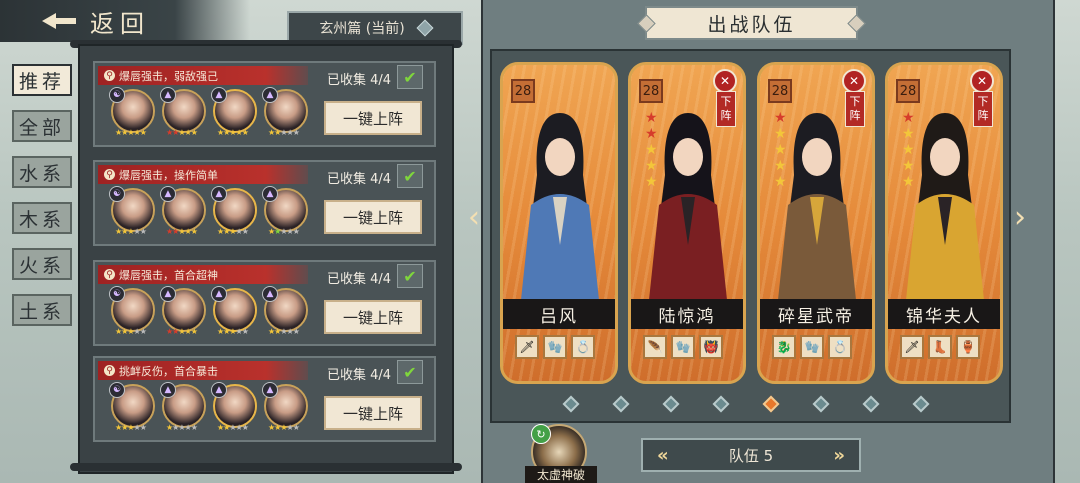 This screenshot has width=1080, height=483. Describe the element at coordinates (559, 314) in the screenshot. I see `hero-name: 吕风` at that location.